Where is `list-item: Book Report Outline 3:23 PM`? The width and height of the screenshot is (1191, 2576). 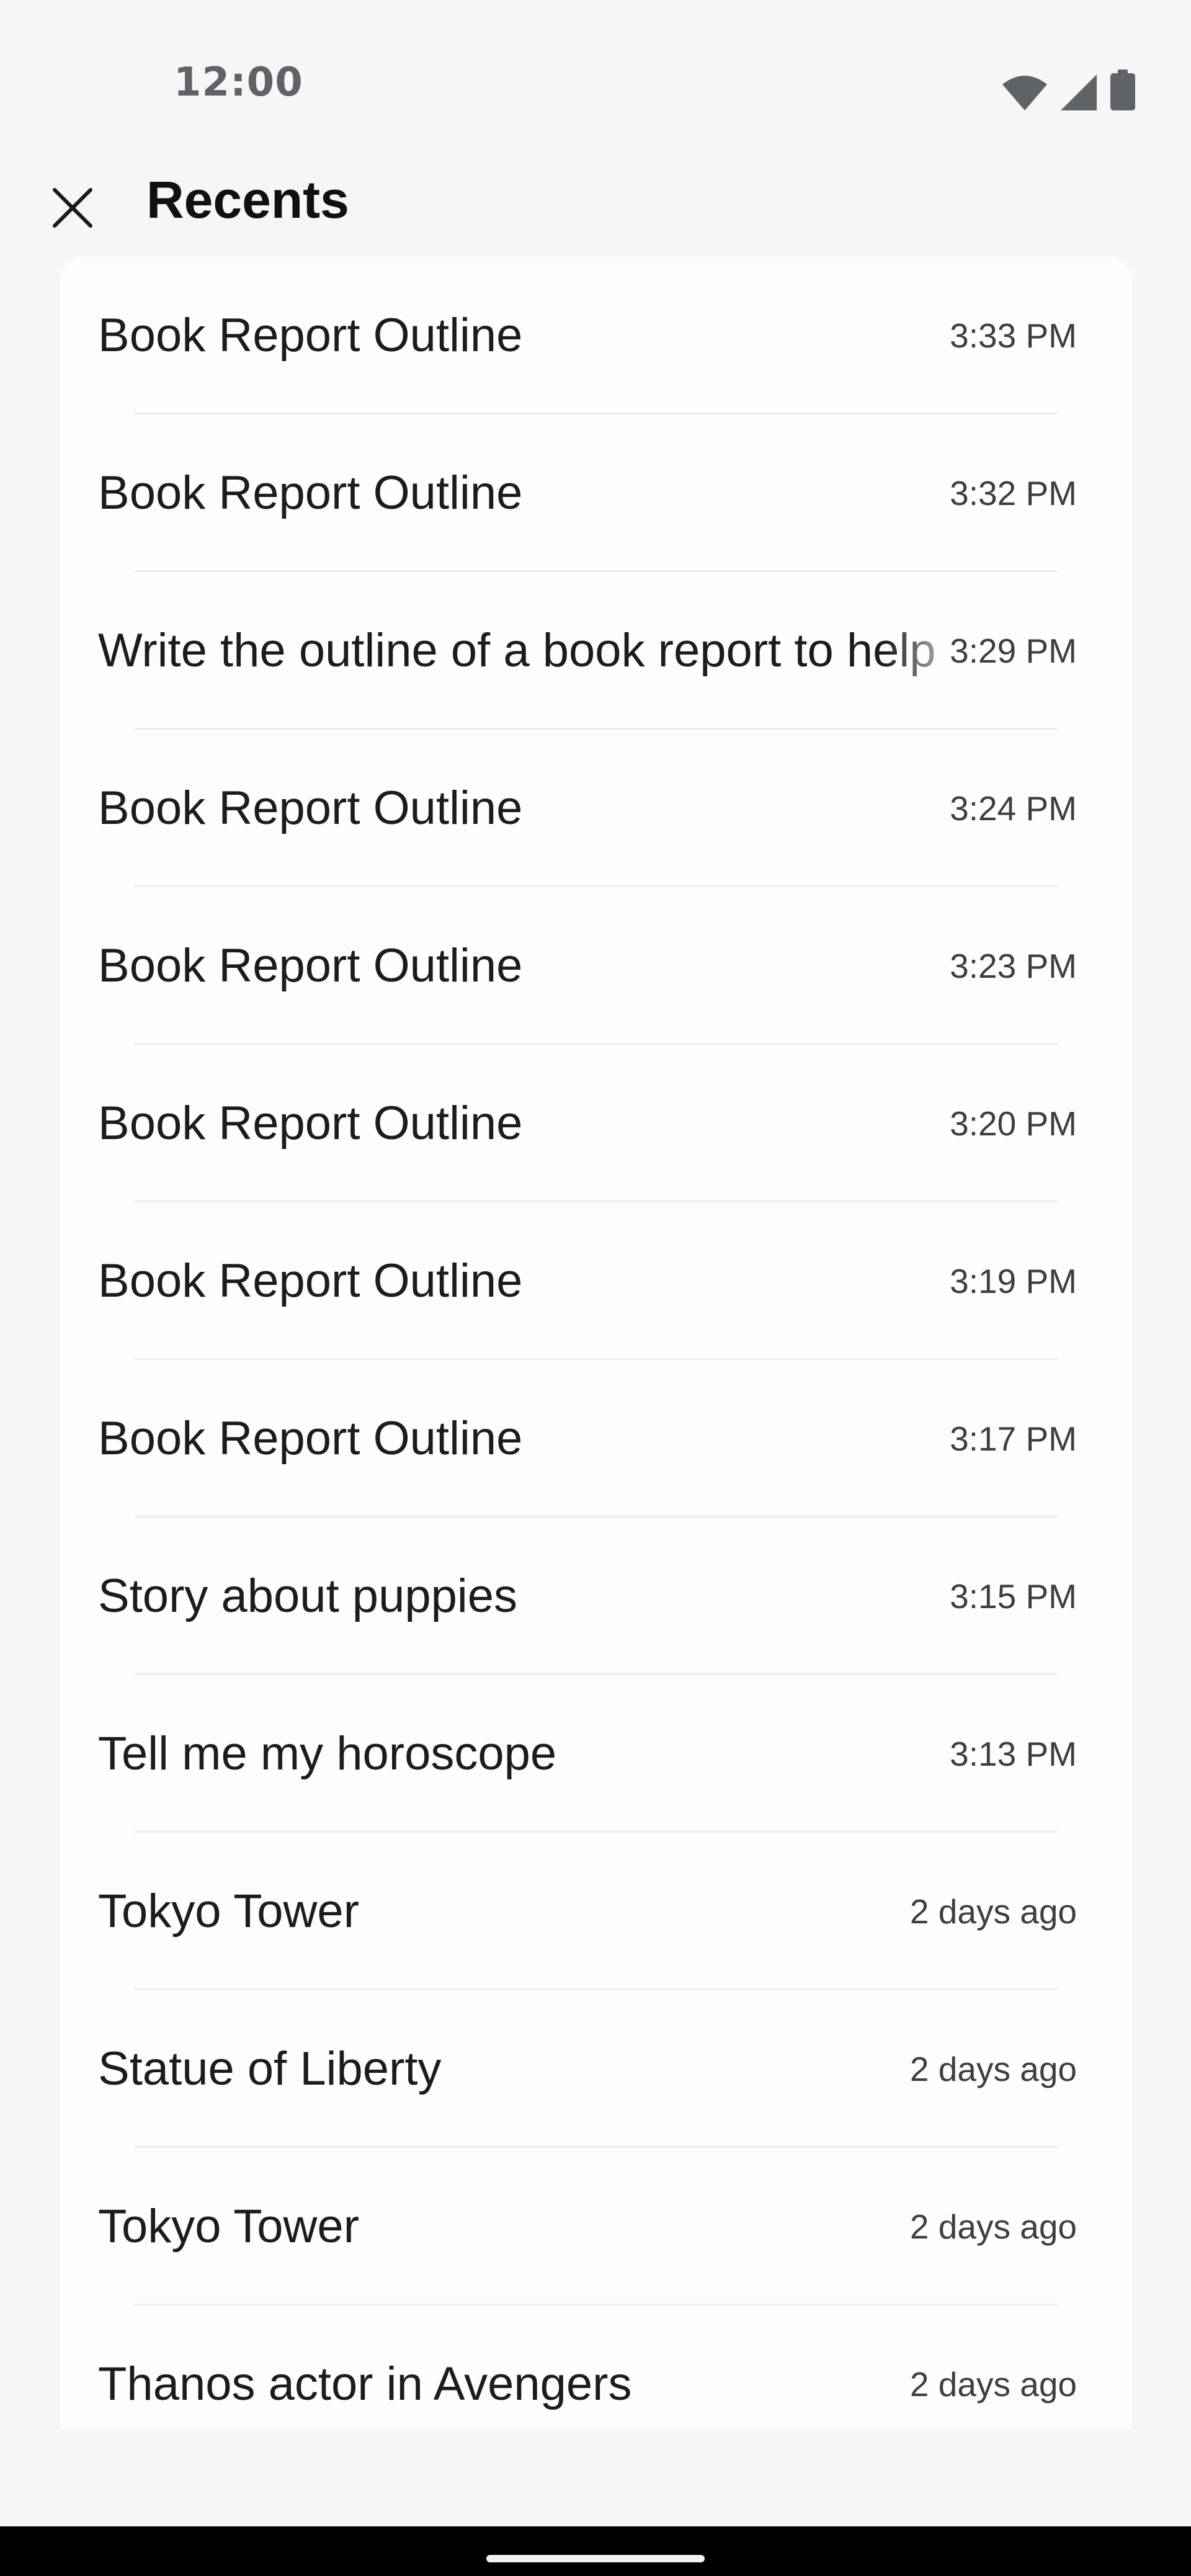 list-item: Book Report Outline 3:23 PM is located at coordinates (596, 966).